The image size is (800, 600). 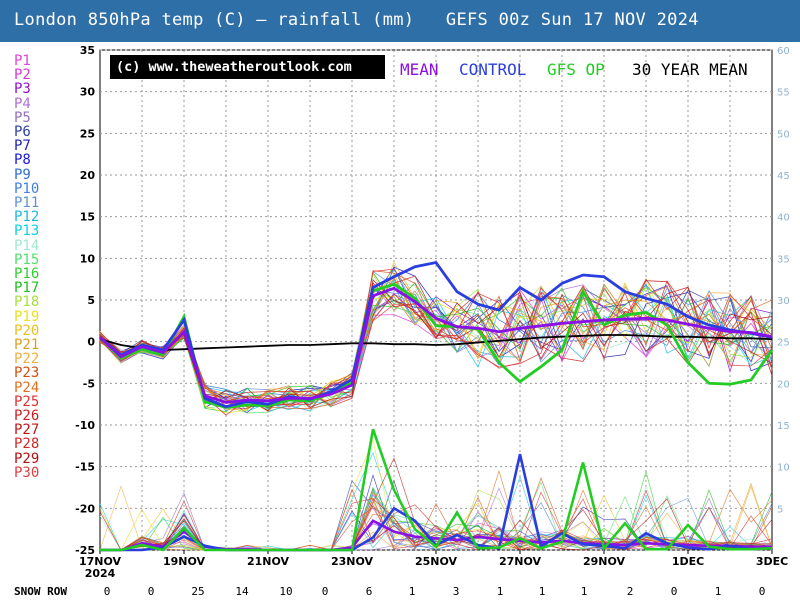 What do you see at coordinates (630, 591) in the screenshot?
I see `snow-row-value: 2` at bounding box center [630, 591].